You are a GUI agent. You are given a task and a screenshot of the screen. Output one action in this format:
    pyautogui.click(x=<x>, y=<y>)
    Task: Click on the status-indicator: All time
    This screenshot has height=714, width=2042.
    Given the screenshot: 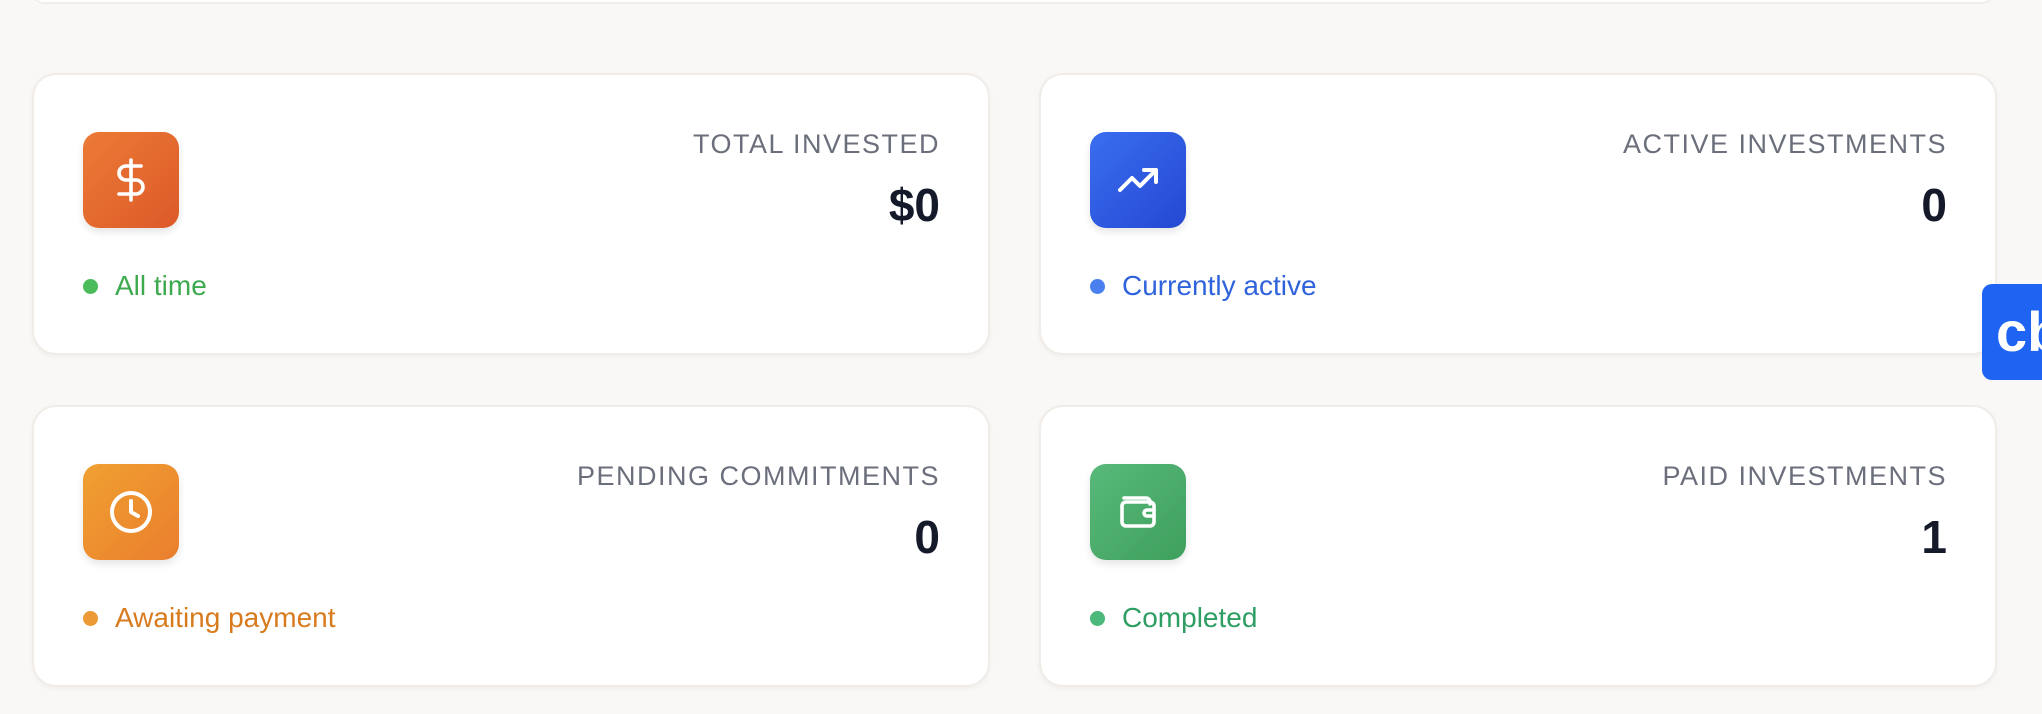 What is the action you would take?
    pyautogui.click(x=145, y=286)
    